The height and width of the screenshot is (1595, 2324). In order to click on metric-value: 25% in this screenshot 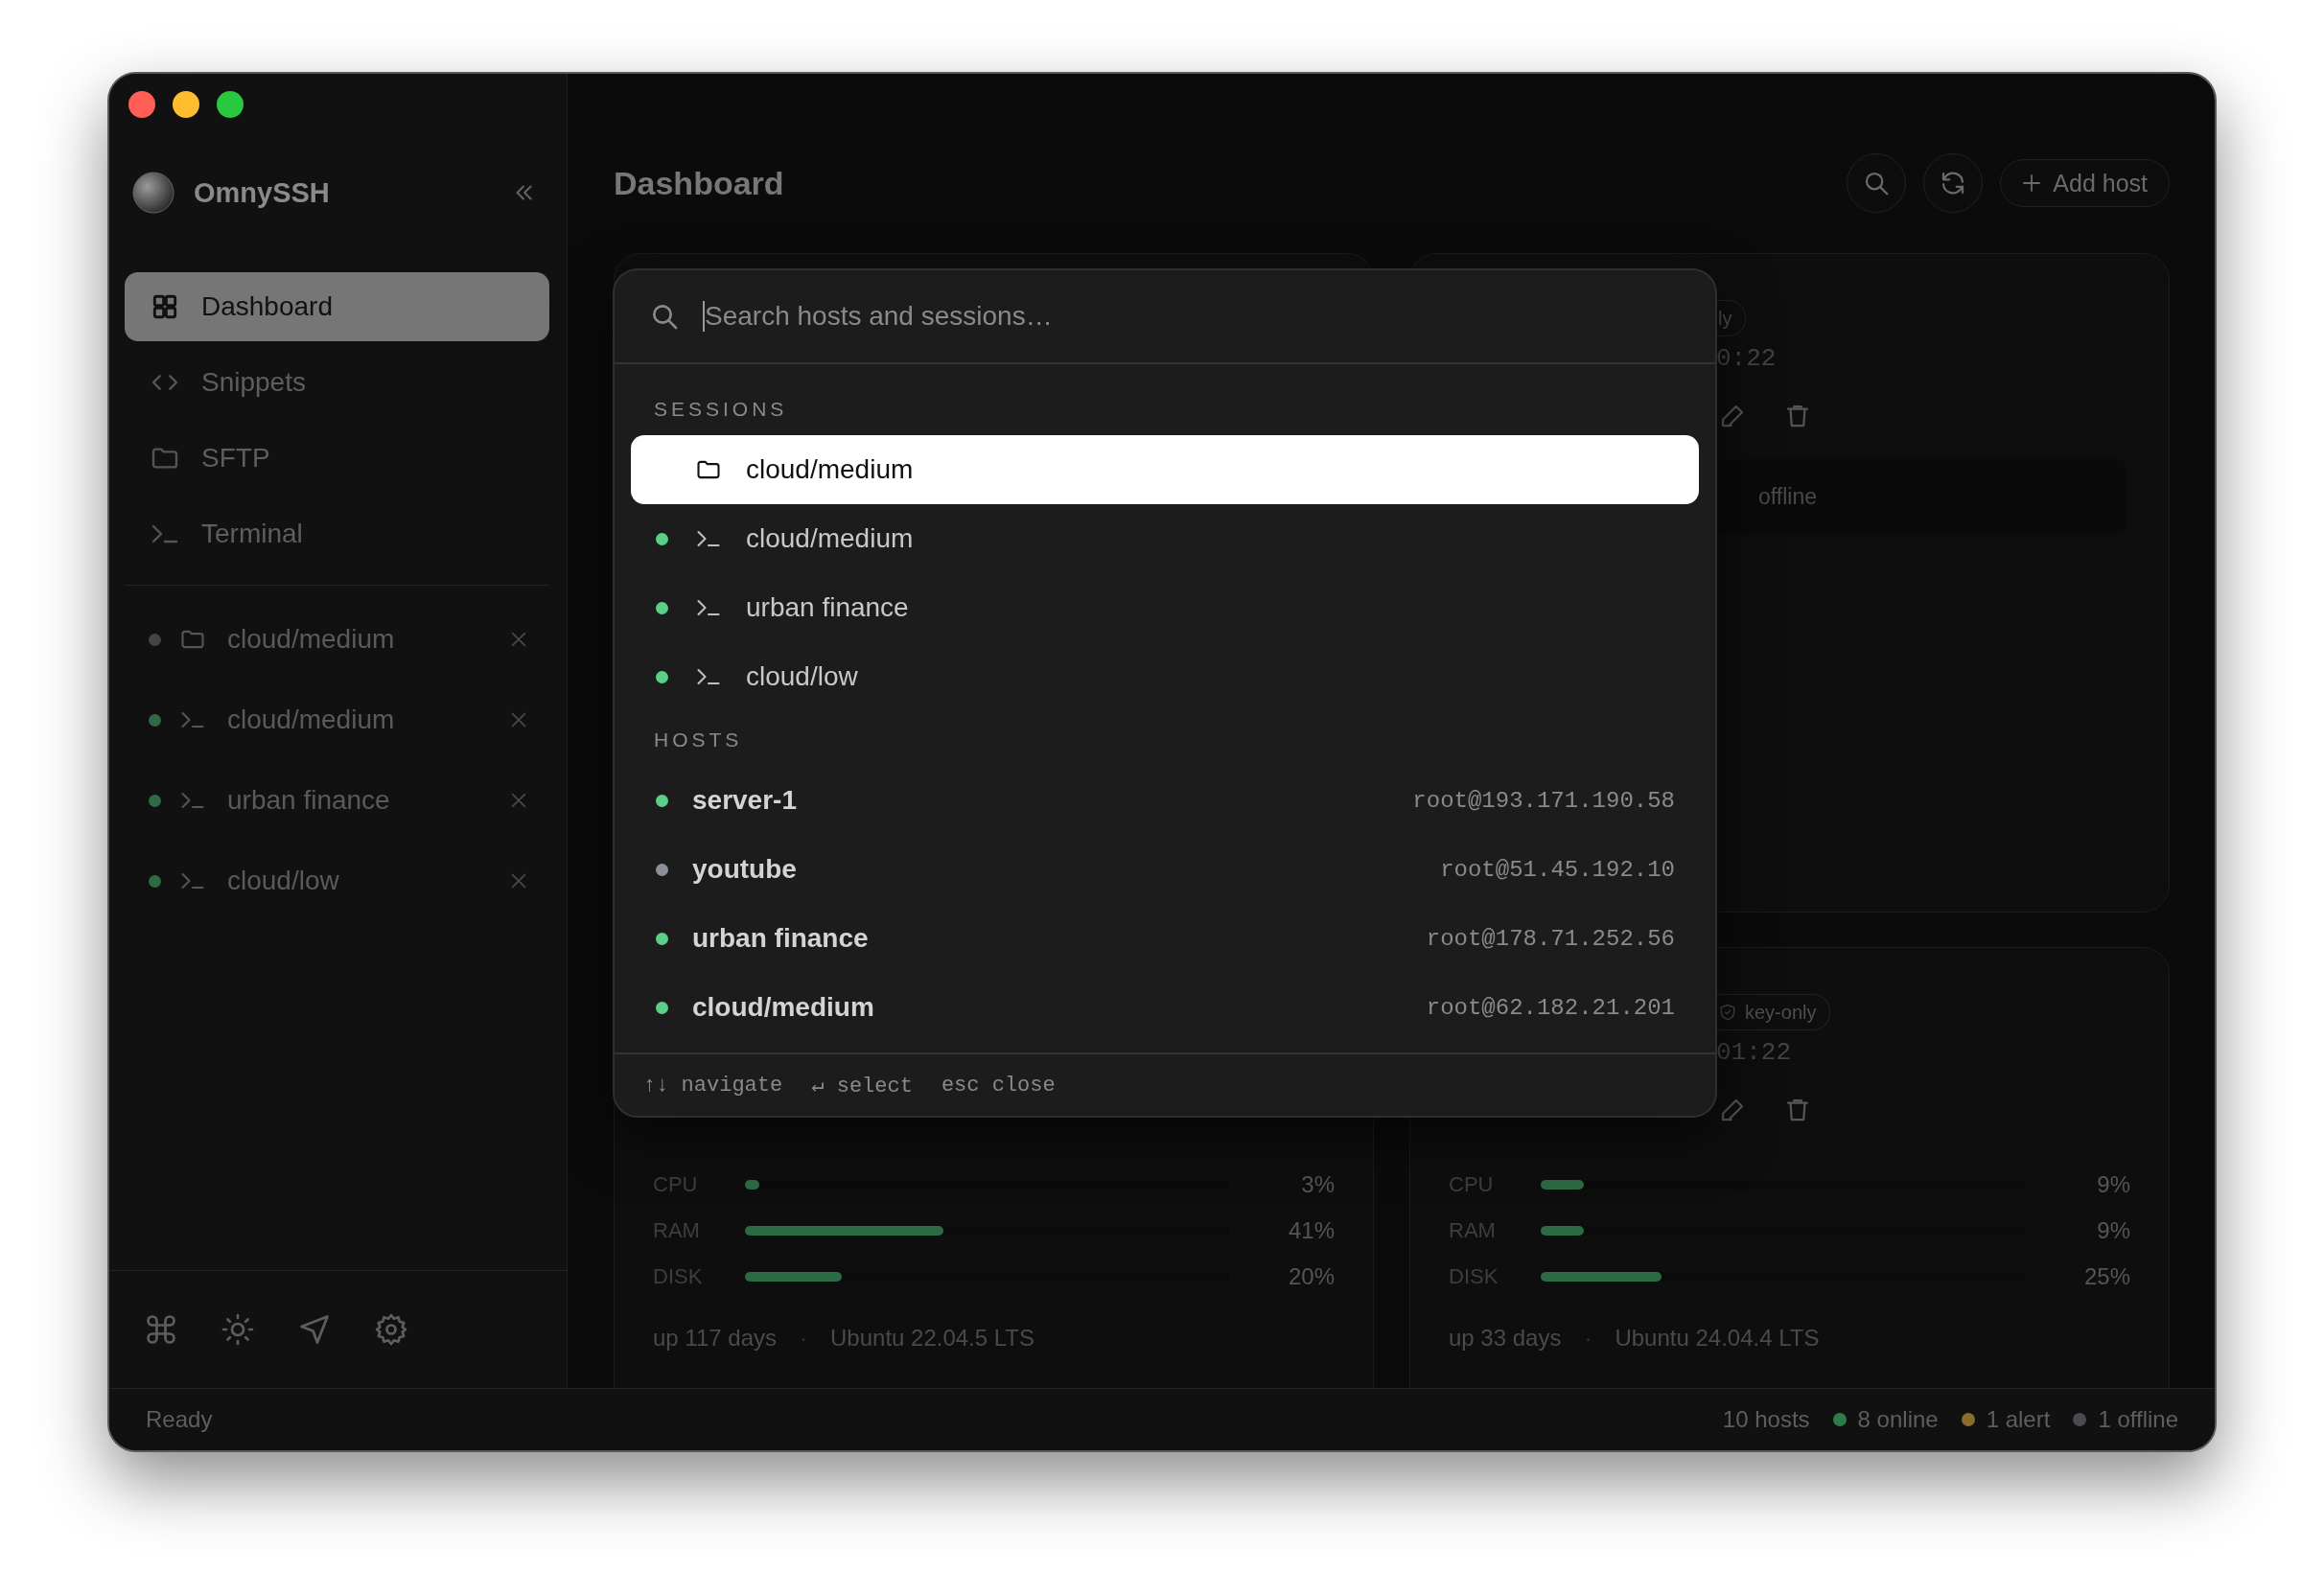, I will do `click(2106, 1277)`.